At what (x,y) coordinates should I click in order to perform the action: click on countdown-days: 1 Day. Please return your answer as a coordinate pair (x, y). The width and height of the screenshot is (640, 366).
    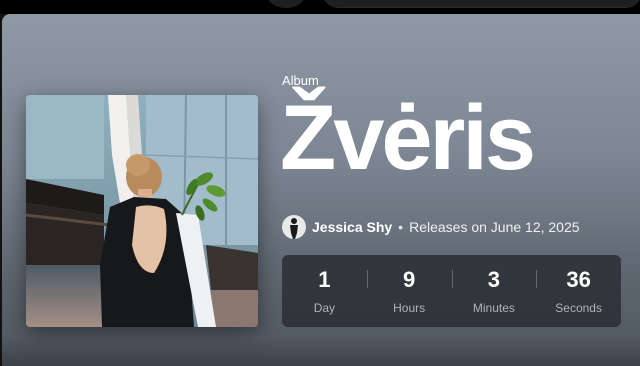
    Looking at the image, I should click on (324, 291).